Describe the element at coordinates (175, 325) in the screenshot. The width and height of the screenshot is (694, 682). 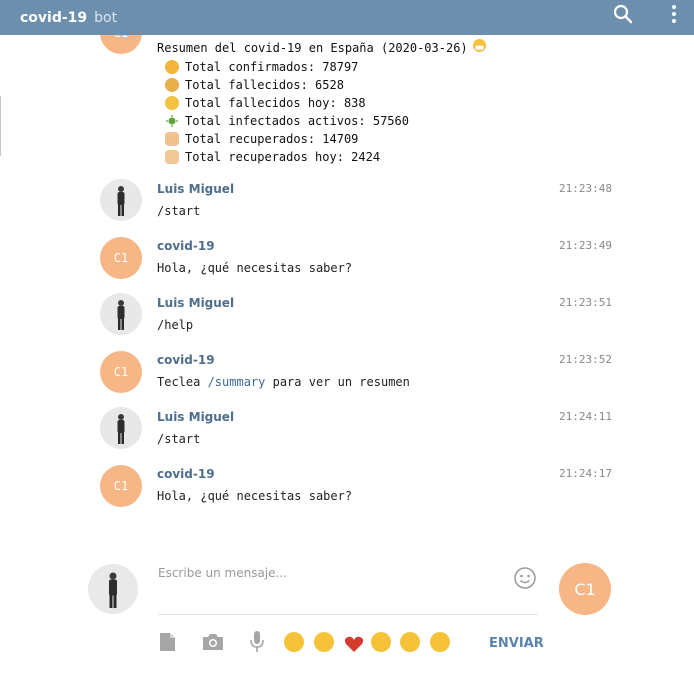
I see `message-text: /help` at that location.